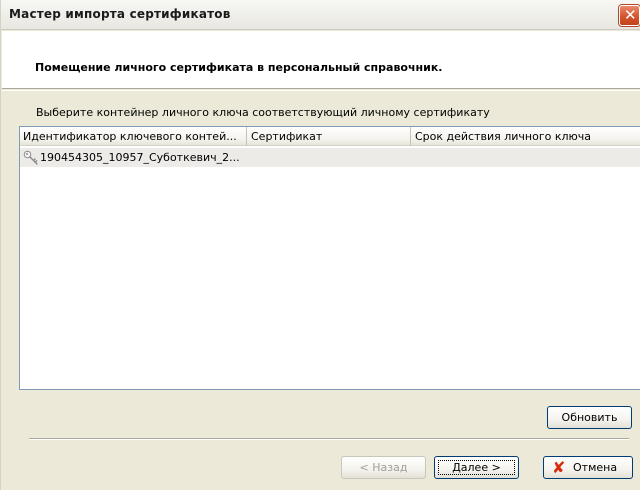 Image resolution: width=640 pixels, height=490 pixels. I want to click on key-icon, so click(30, 157).